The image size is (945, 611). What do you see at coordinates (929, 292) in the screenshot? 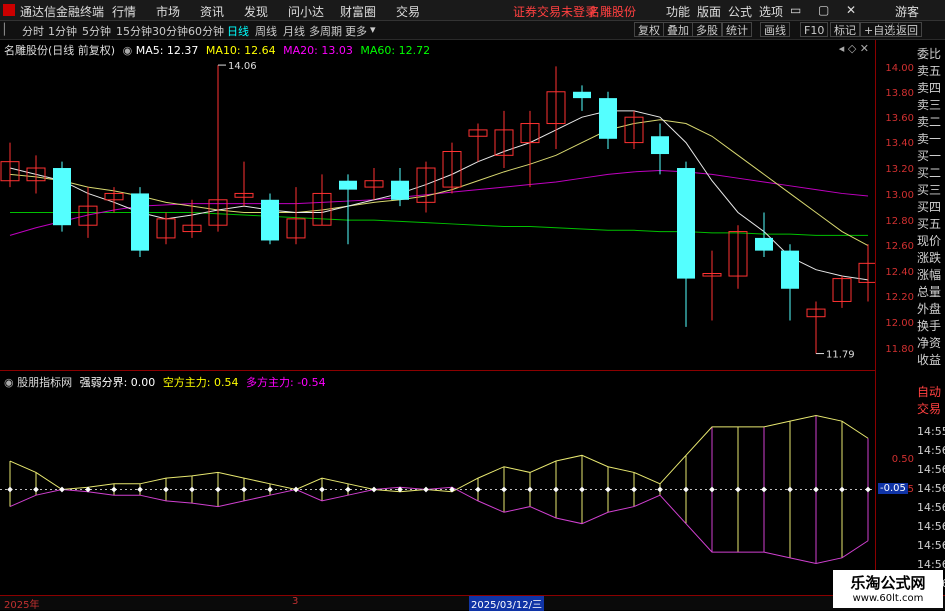
I see `quote-field-label: 总量` at bounding box center [929, 292].